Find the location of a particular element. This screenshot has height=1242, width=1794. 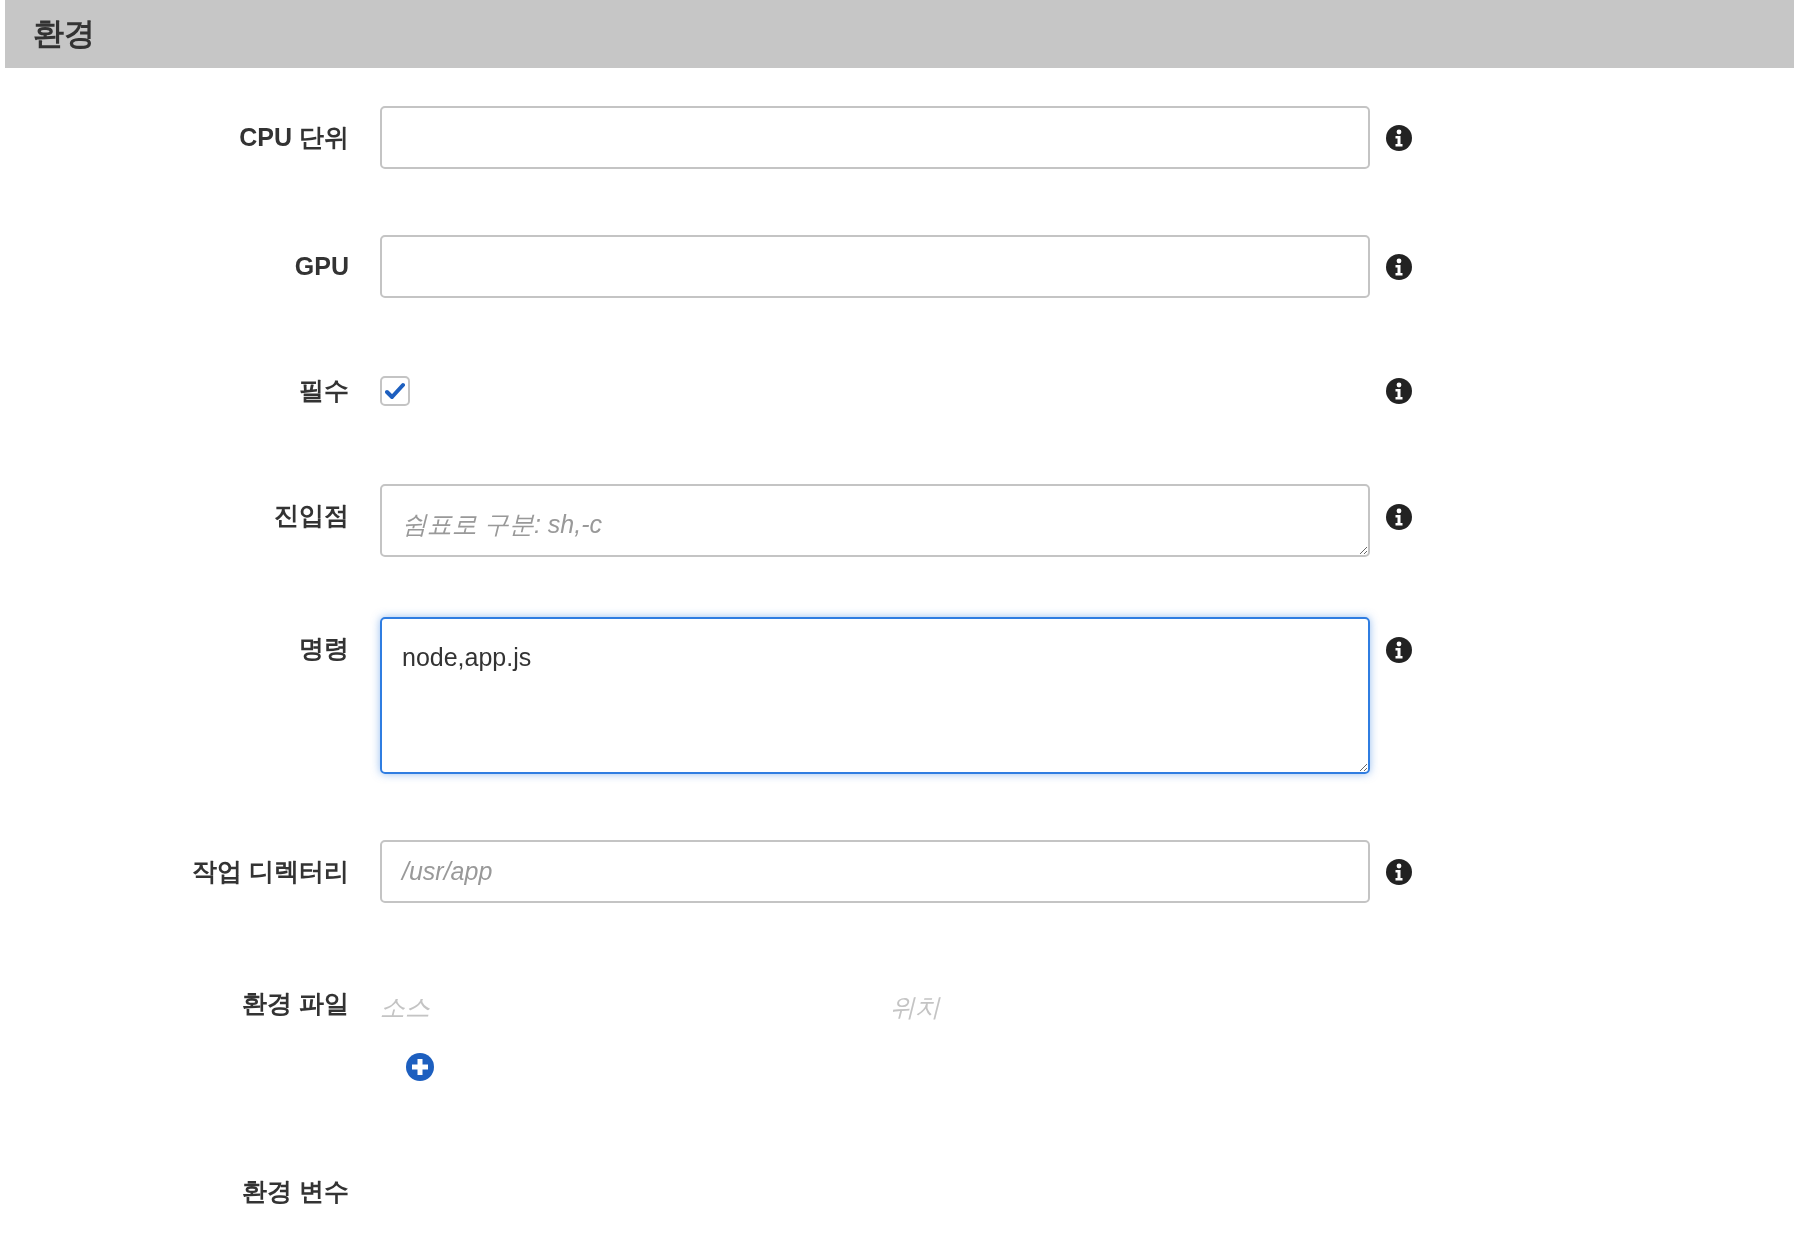

add-icon is located at coordinates (420, 1066).